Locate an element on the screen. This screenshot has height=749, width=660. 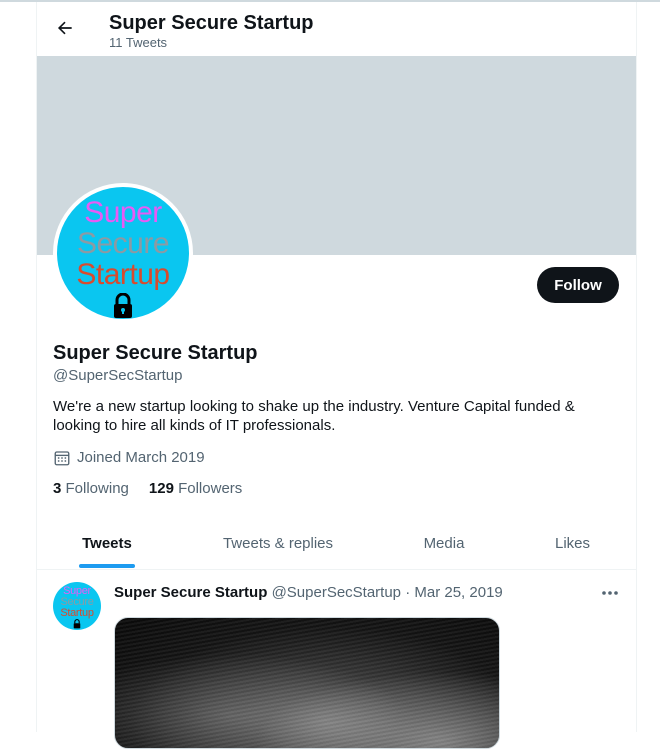
followers-link: 129 Followers is located at coordinates (195, 489).